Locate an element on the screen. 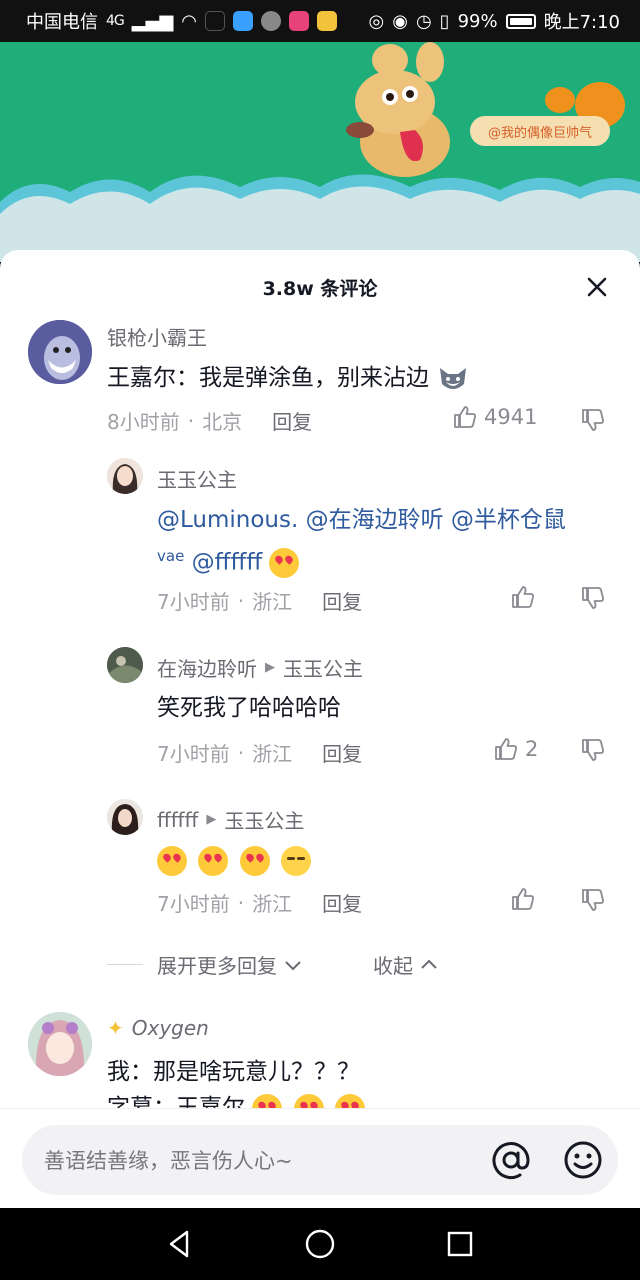 This screenshot has width=640, height=1280. comment-count-title: 3.8w 条评论 is located at coordinates (320, 288).